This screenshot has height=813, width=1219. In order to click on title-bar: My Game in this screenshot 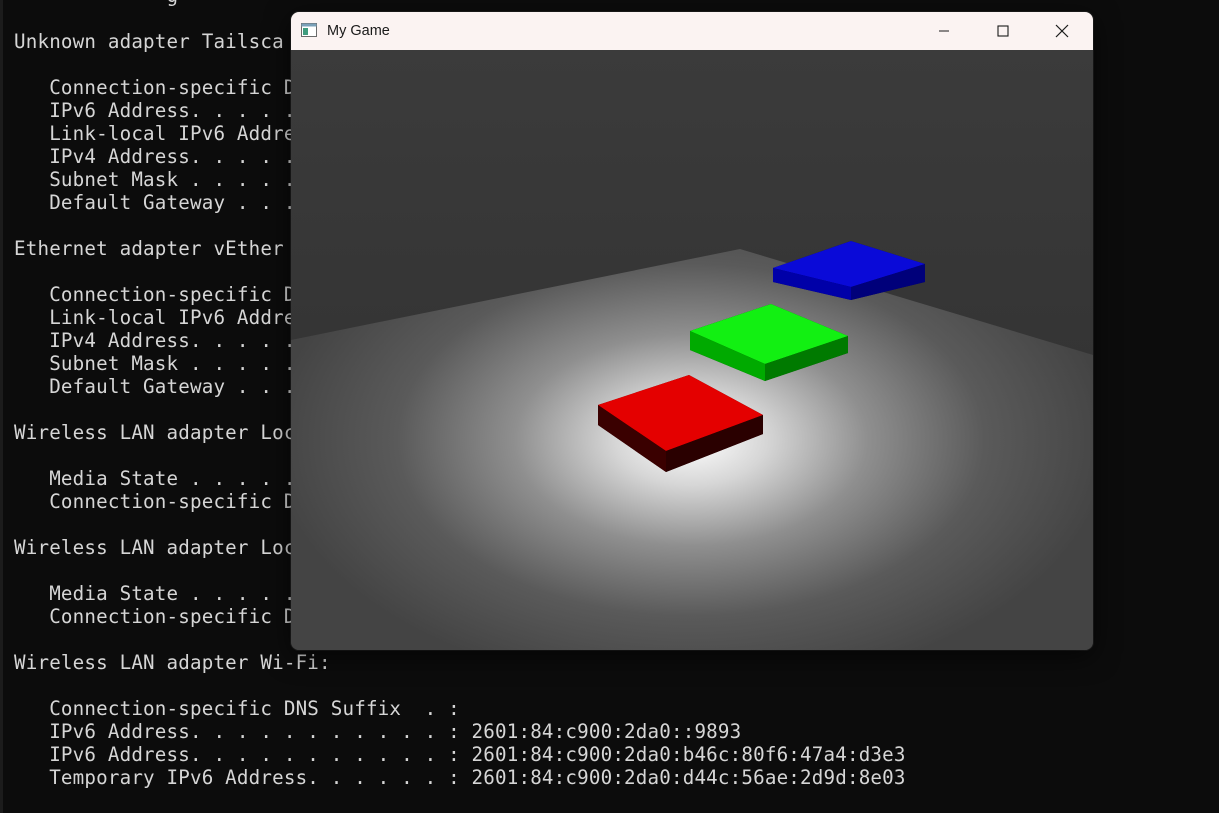, I will do `click(692, 31)`.